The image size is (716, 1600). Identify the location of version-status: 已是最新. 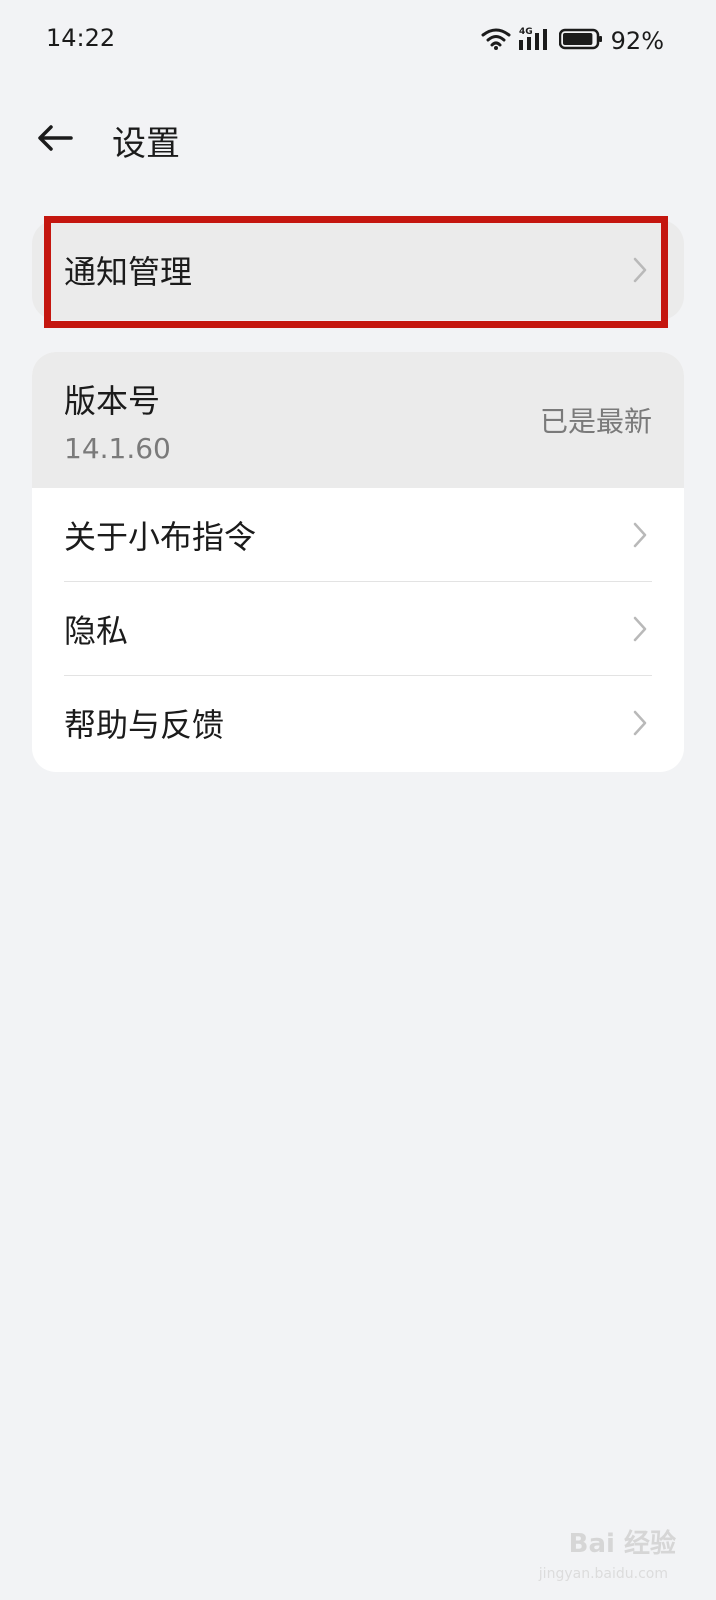
(595, 421).